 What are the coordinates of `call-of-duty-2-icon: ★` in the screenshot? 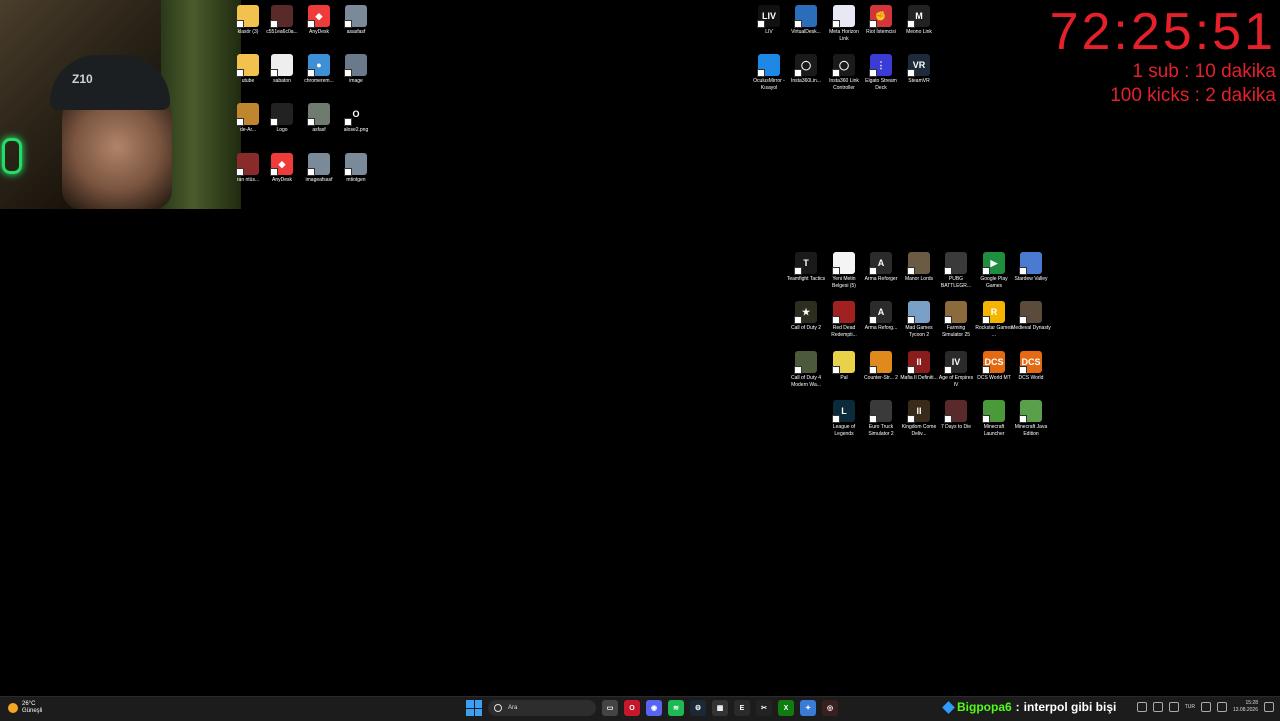 It's located at (805, 312).